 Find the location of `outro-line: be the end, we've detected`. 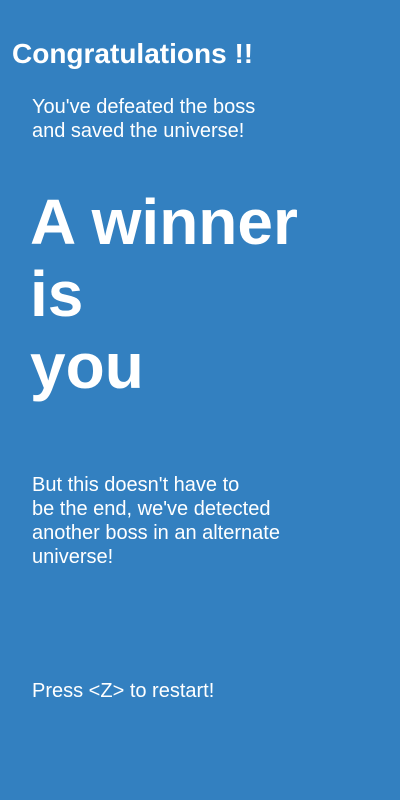

outro-line: be the end, we've detected is located at coordinates (151, 509).